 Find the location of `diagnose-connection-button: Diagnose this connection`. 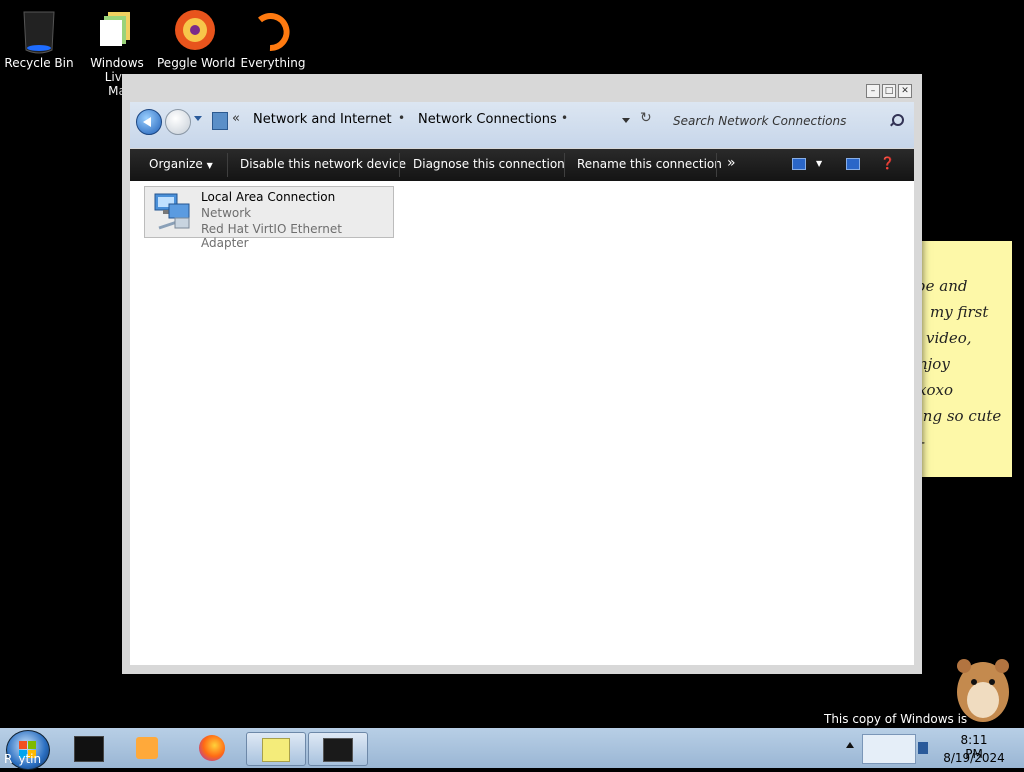

diagnose-connection-button: Diagnose this connection is located at coordinates (489, 164).